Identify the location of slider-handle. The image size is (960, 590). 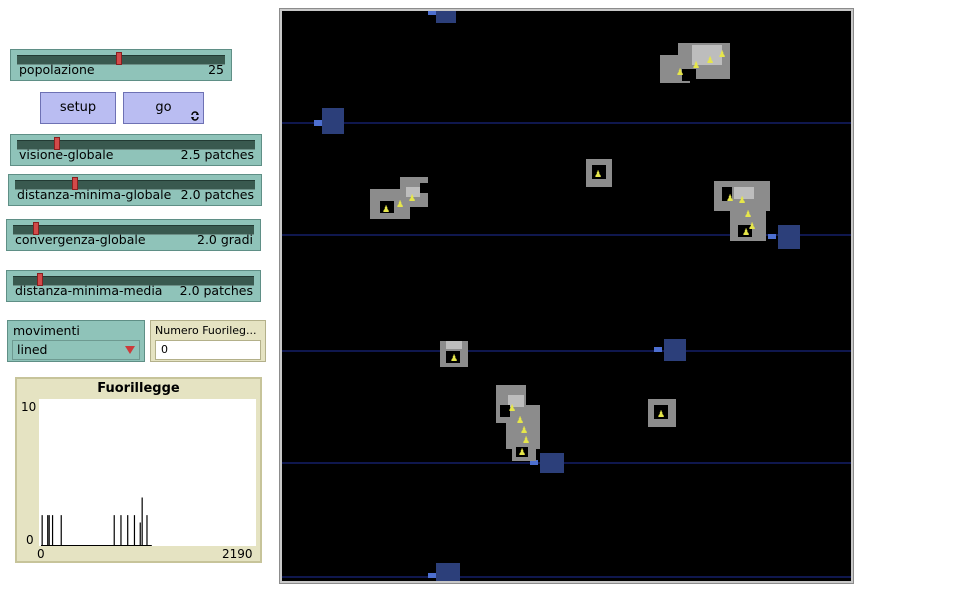
(119, 58).